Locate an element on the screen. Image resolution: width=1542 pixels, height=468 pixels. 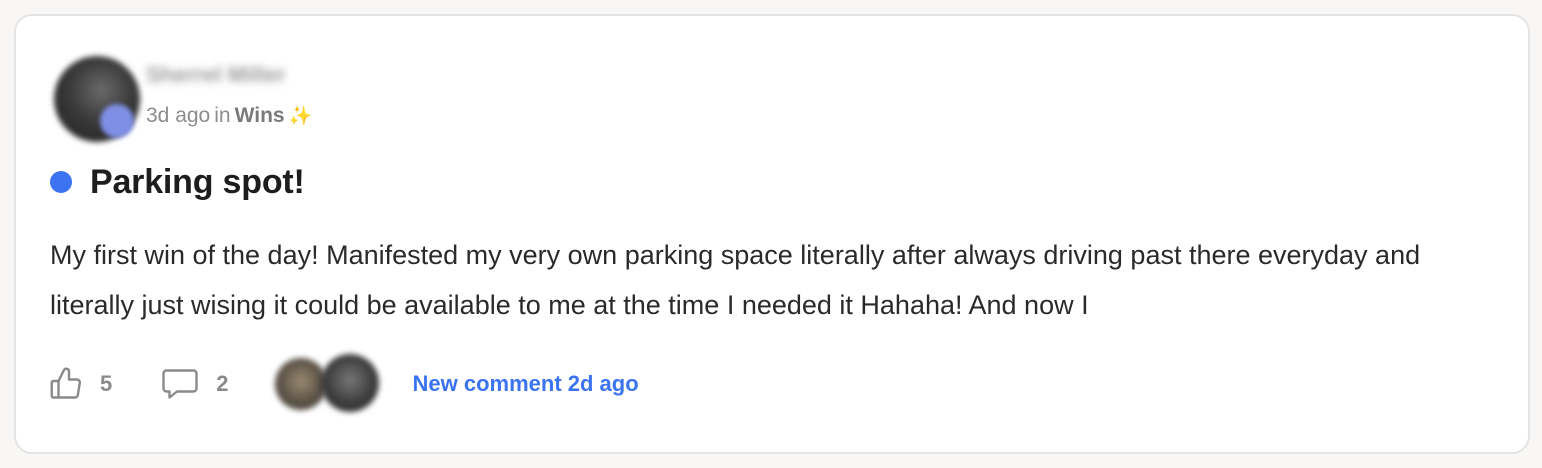
comment-count: 2 is located at coordinates (222, 383).